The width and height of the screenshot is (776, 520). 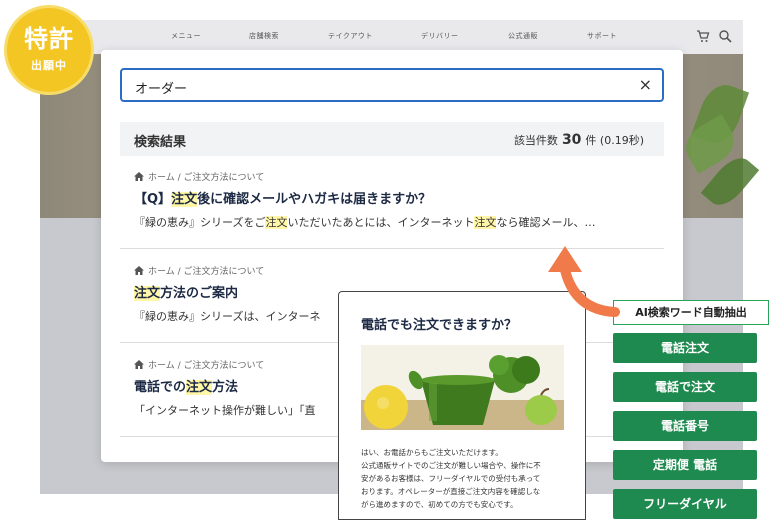 I want to click on preview-line: 安があるお客様は、フリーダイヤルでの受付も承って, so click(x=451, y=478).